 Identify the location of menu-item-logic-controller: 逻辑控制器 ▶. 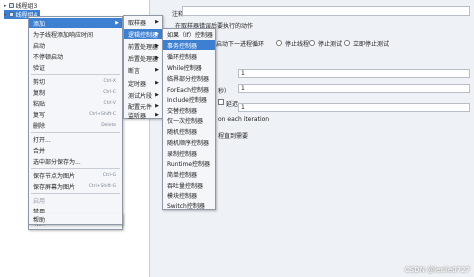
(143, 34).